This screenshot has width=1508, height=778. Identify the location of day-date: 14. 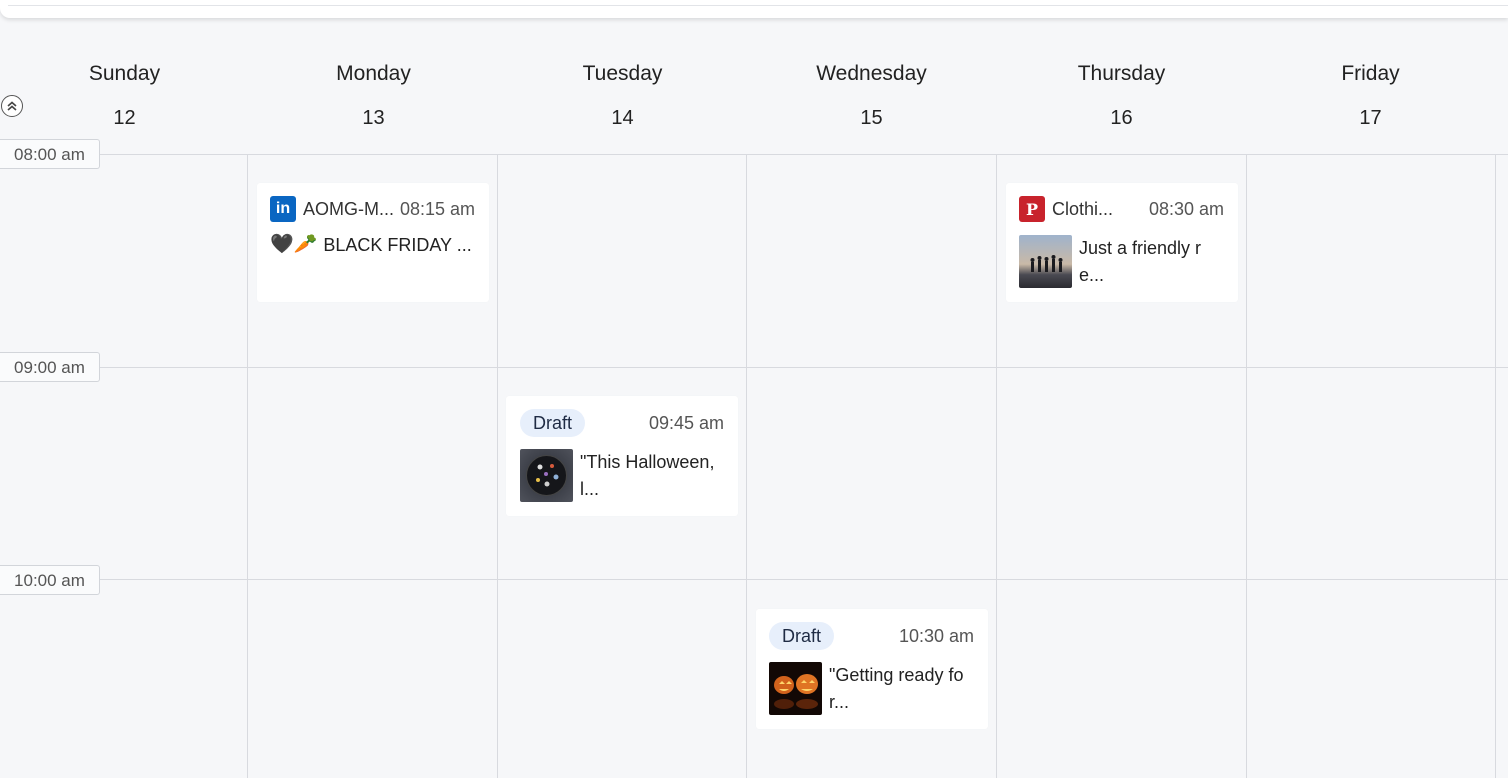
(622, 118).